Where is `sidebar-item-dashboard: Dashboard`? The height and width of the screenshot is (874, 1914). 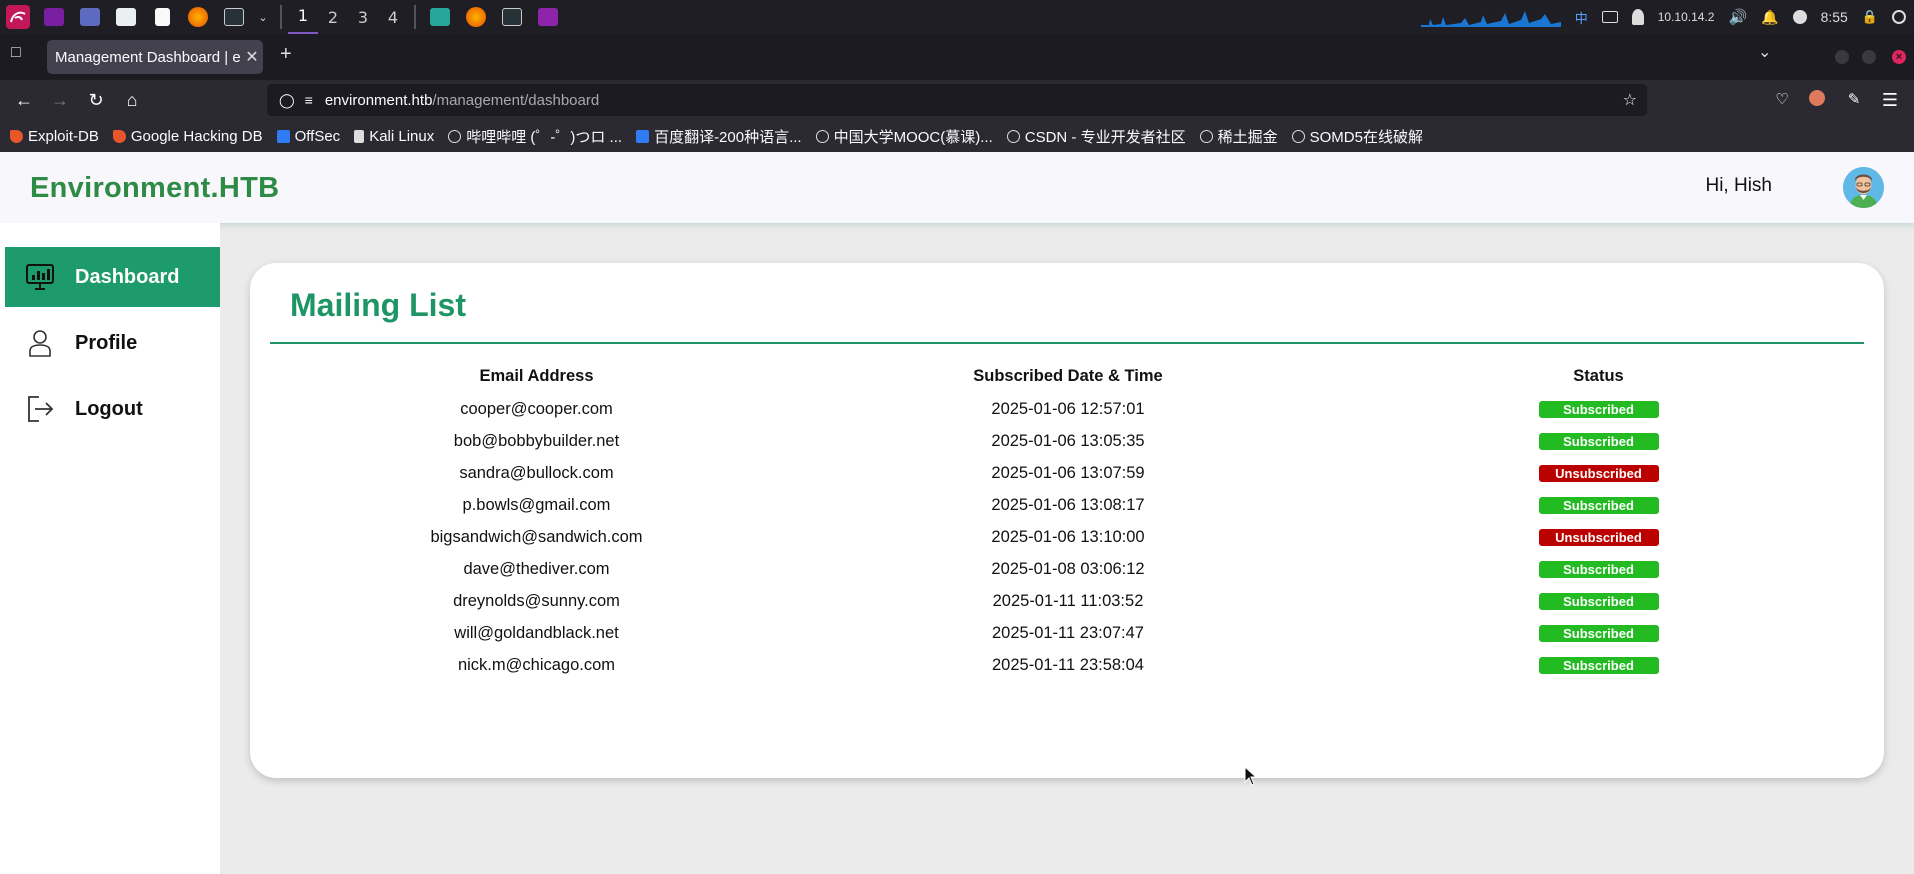
sidebar-item-dashboard: Dashboard is located at coordinates (112, 277).